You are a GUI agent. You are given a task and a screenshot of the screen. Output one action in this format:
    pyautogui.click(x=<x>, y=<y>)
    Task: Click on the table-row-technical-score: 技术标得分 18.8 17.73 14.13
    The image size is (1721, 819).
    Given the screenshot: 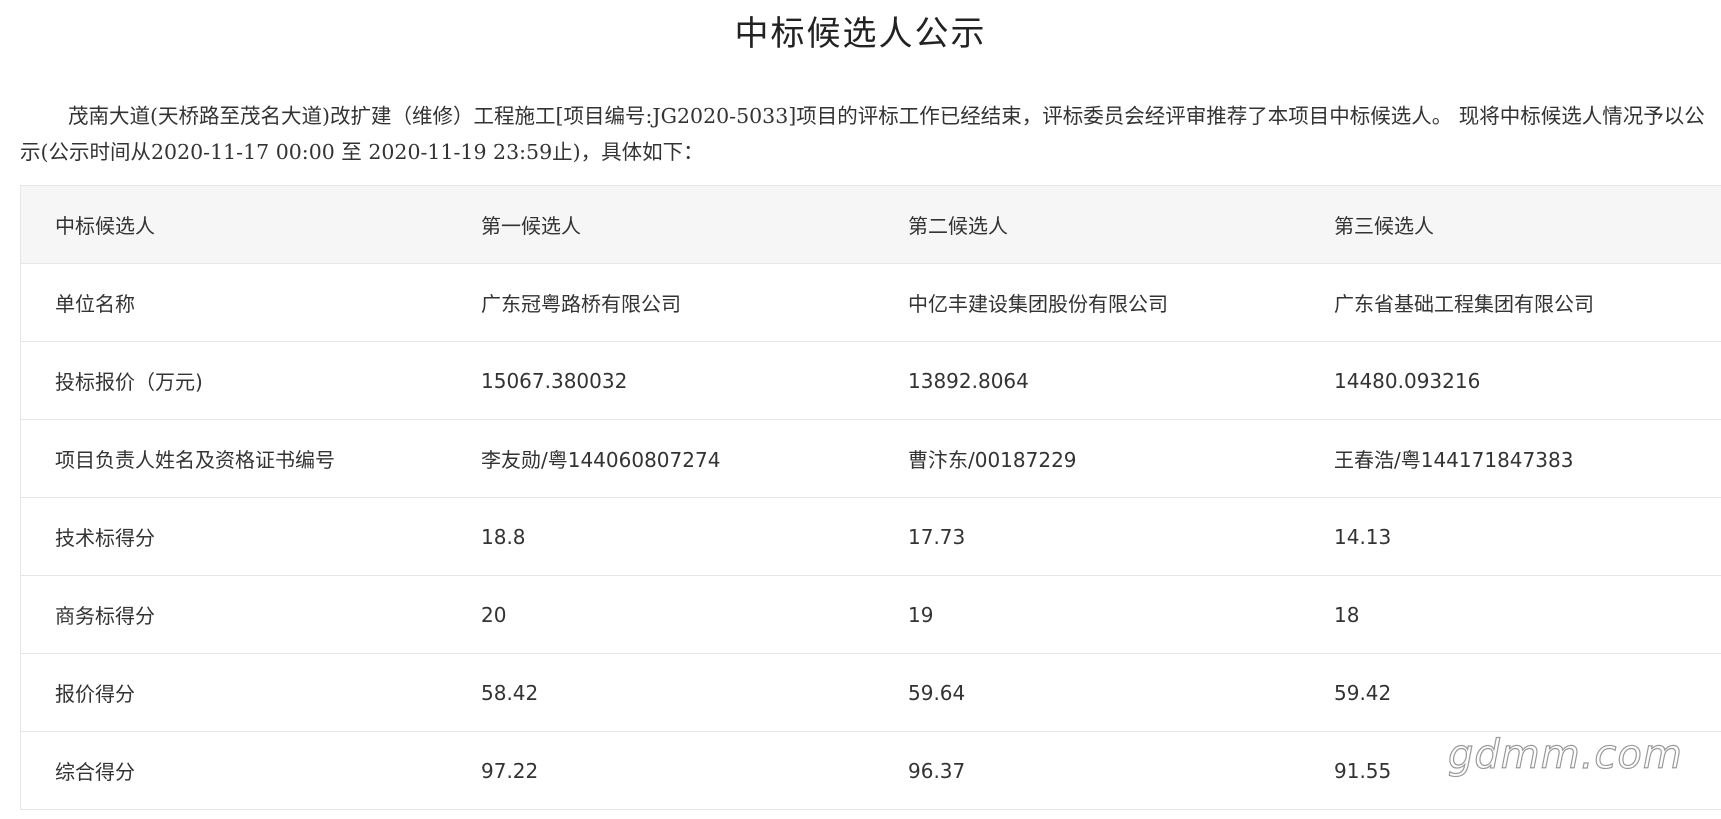 What is the action you would take?
    pyautogui.click(x=871, y=537)
    